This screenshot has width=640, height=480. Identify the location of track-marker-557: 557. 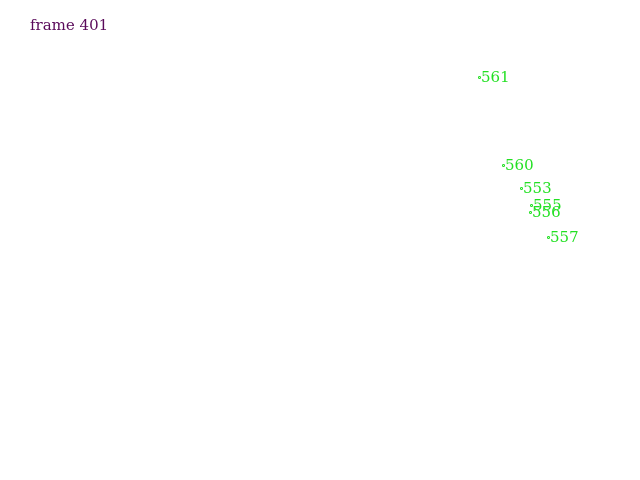
(593, 240).